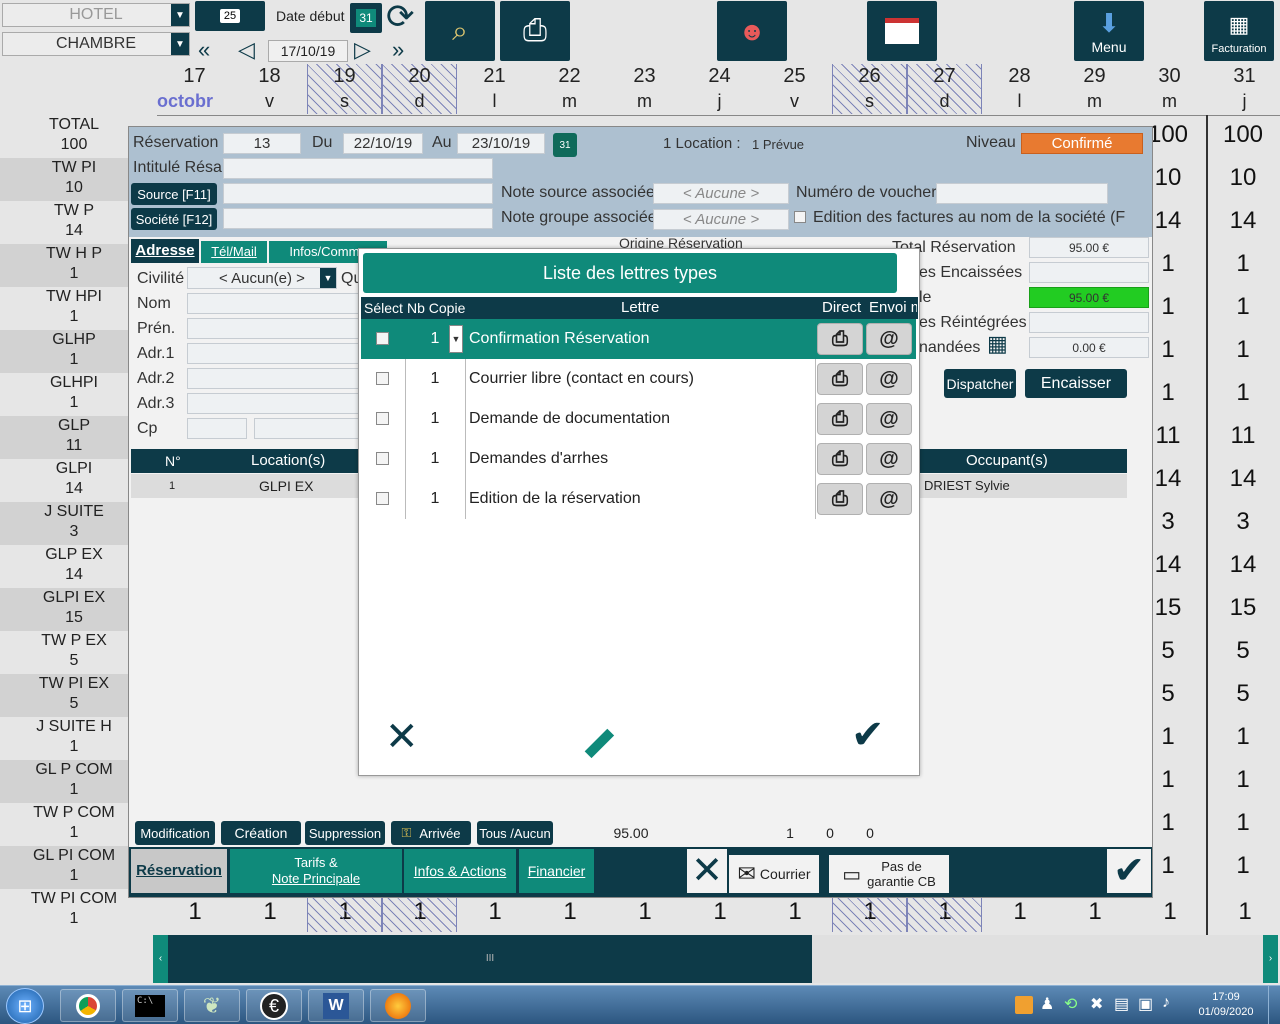 The height and width of the screenshot is (1024, 1280). I want to click on letter-row: 1 Confirmation Réservation ⎙ @ ▼, so click(638, 339).